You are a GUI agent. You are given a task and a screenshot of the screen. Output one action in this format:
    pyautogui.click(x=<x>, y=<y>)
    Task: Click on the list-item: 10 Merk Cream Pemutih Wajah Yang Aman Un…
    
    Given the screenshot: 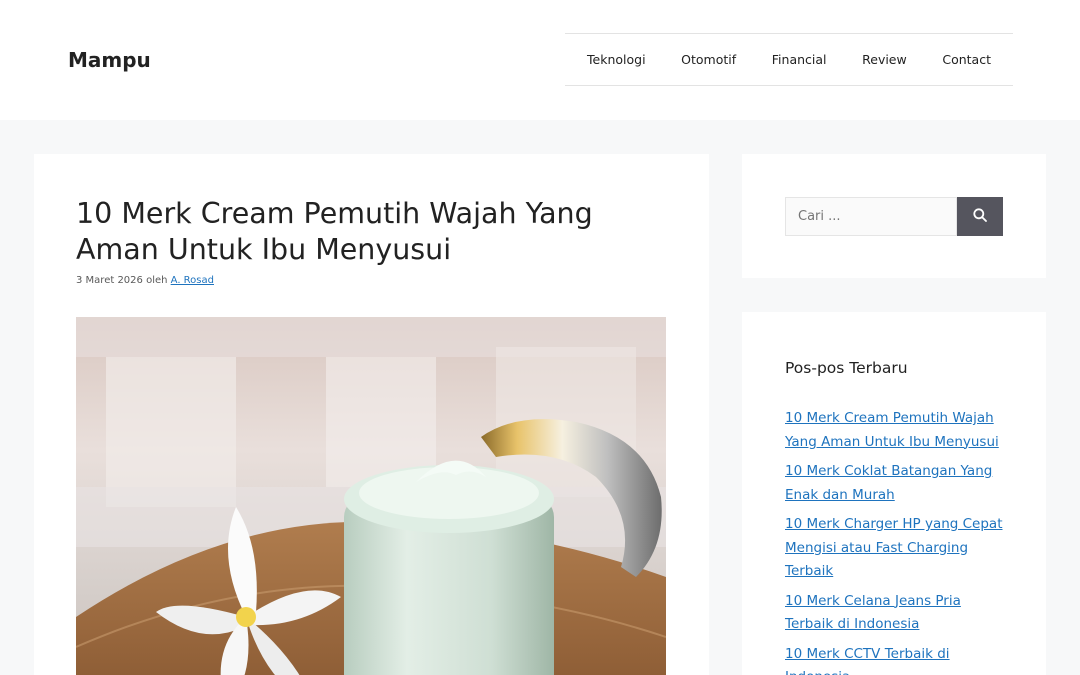 What is the action you would take?
    pyautogui.click(x=897, y=429)
    